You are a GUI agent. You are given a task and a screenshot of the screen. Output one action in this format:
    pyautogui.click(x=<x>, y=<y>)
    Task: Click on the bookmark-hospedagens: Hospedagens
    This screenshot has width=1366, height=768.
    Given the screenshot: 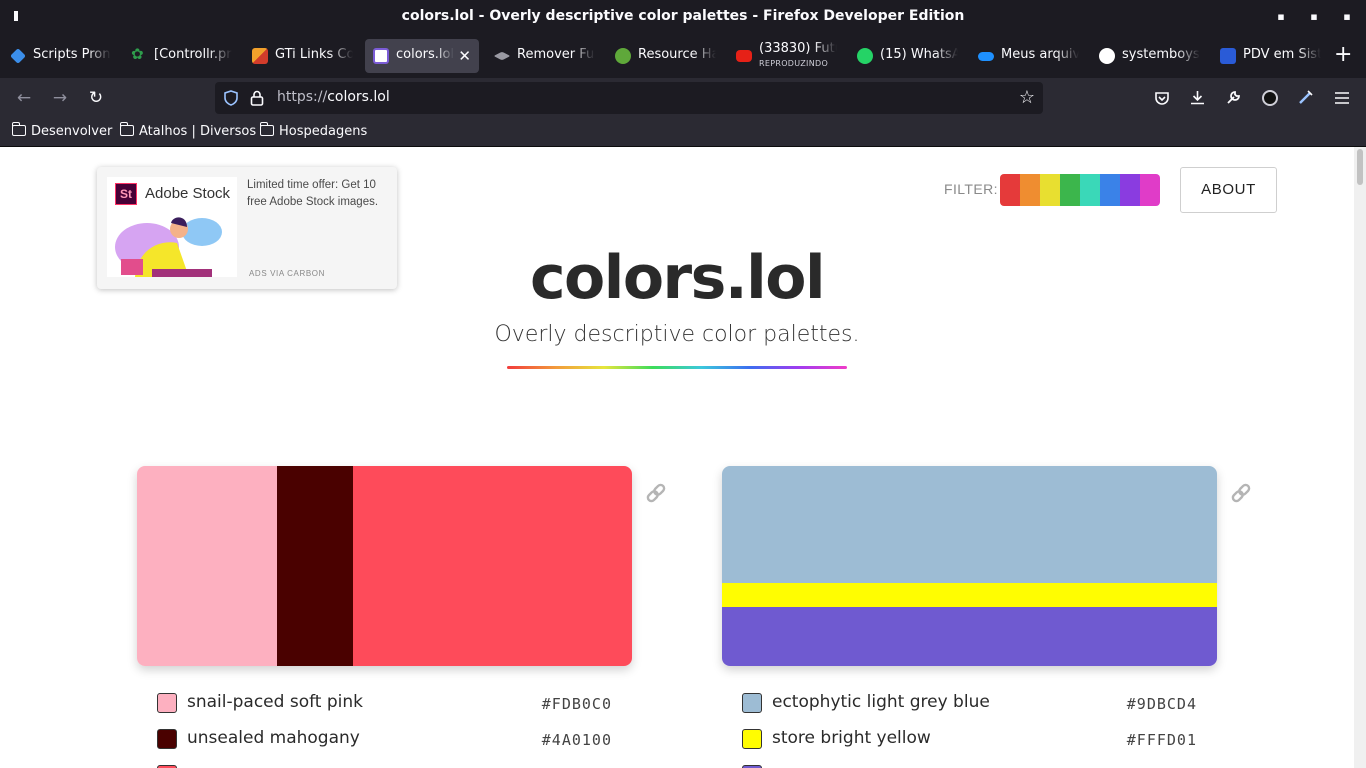 What is the action you would take?
    pyautogui.click(x=313, y=130)
    